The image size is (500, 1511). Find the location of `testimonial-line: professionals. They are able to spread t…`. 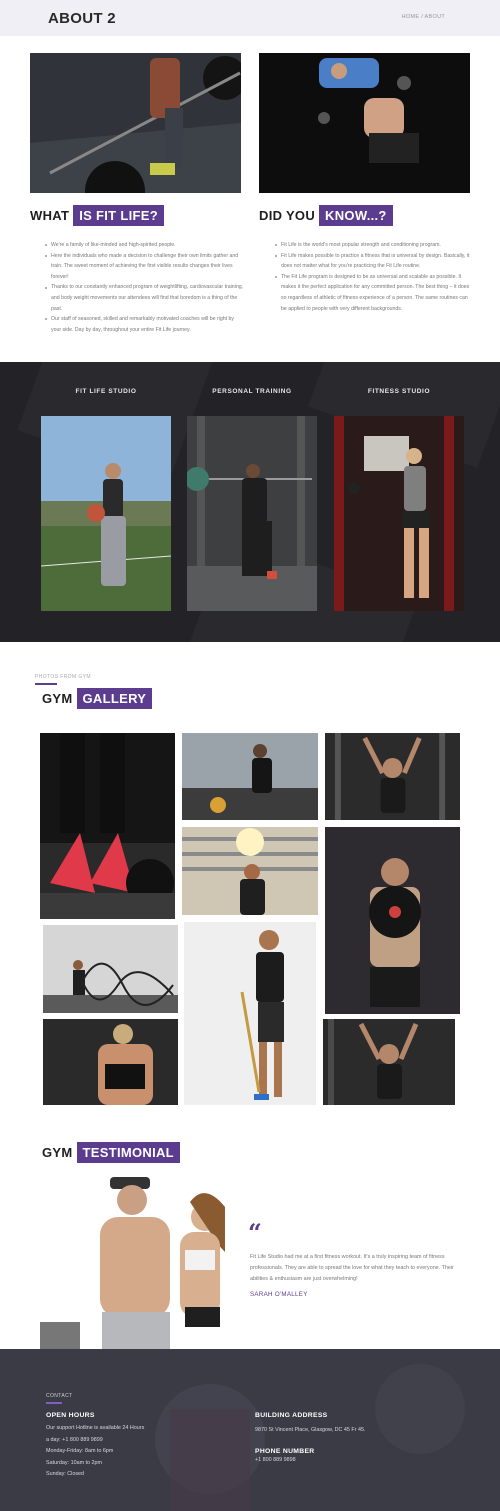

testimonial-line: professionals. They are able to spread t… is located at coordinates (352, 1268).